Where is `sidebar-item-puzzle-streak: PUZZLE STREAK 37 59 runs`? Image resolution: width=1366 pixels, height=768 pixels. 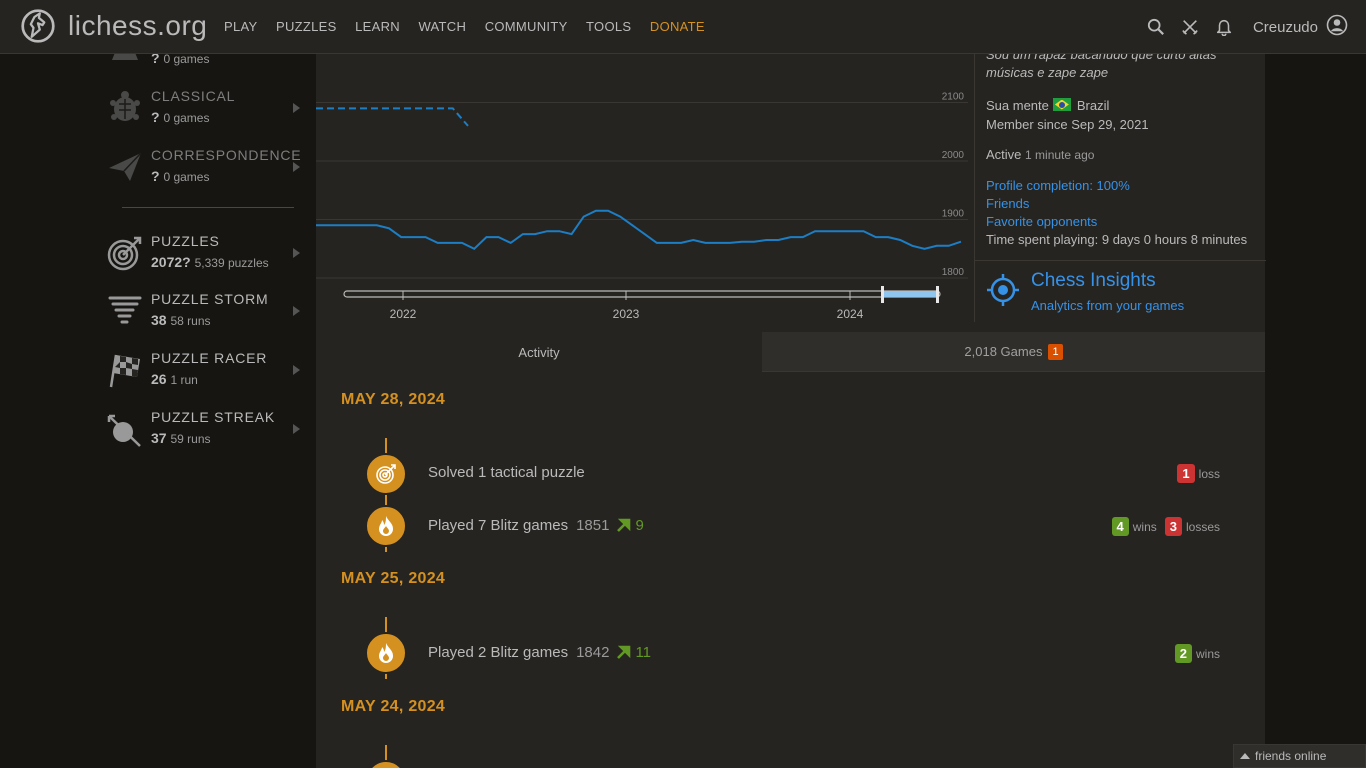
sidebar-item-puzzle-streak: PUZZLE STREAK 37 59 runs is located at coordinates (208, 432).